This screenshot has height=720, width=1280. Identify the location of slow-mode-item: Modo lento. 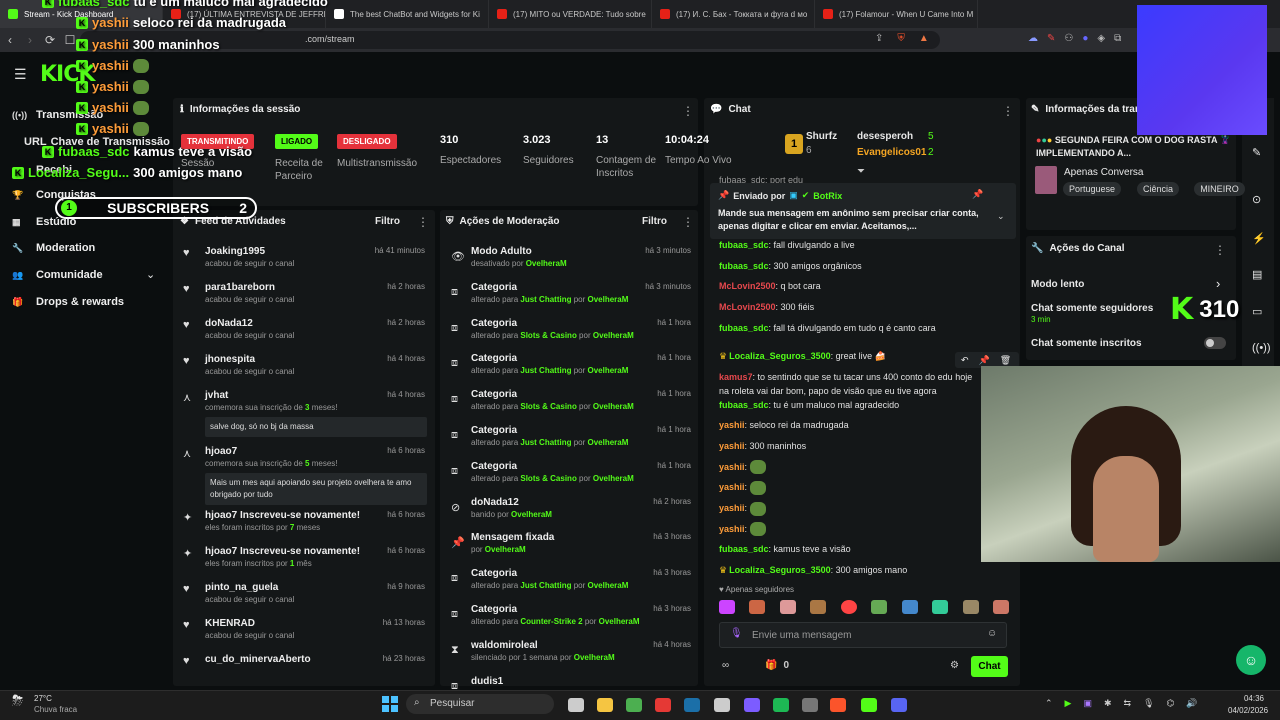
(1057, 284).